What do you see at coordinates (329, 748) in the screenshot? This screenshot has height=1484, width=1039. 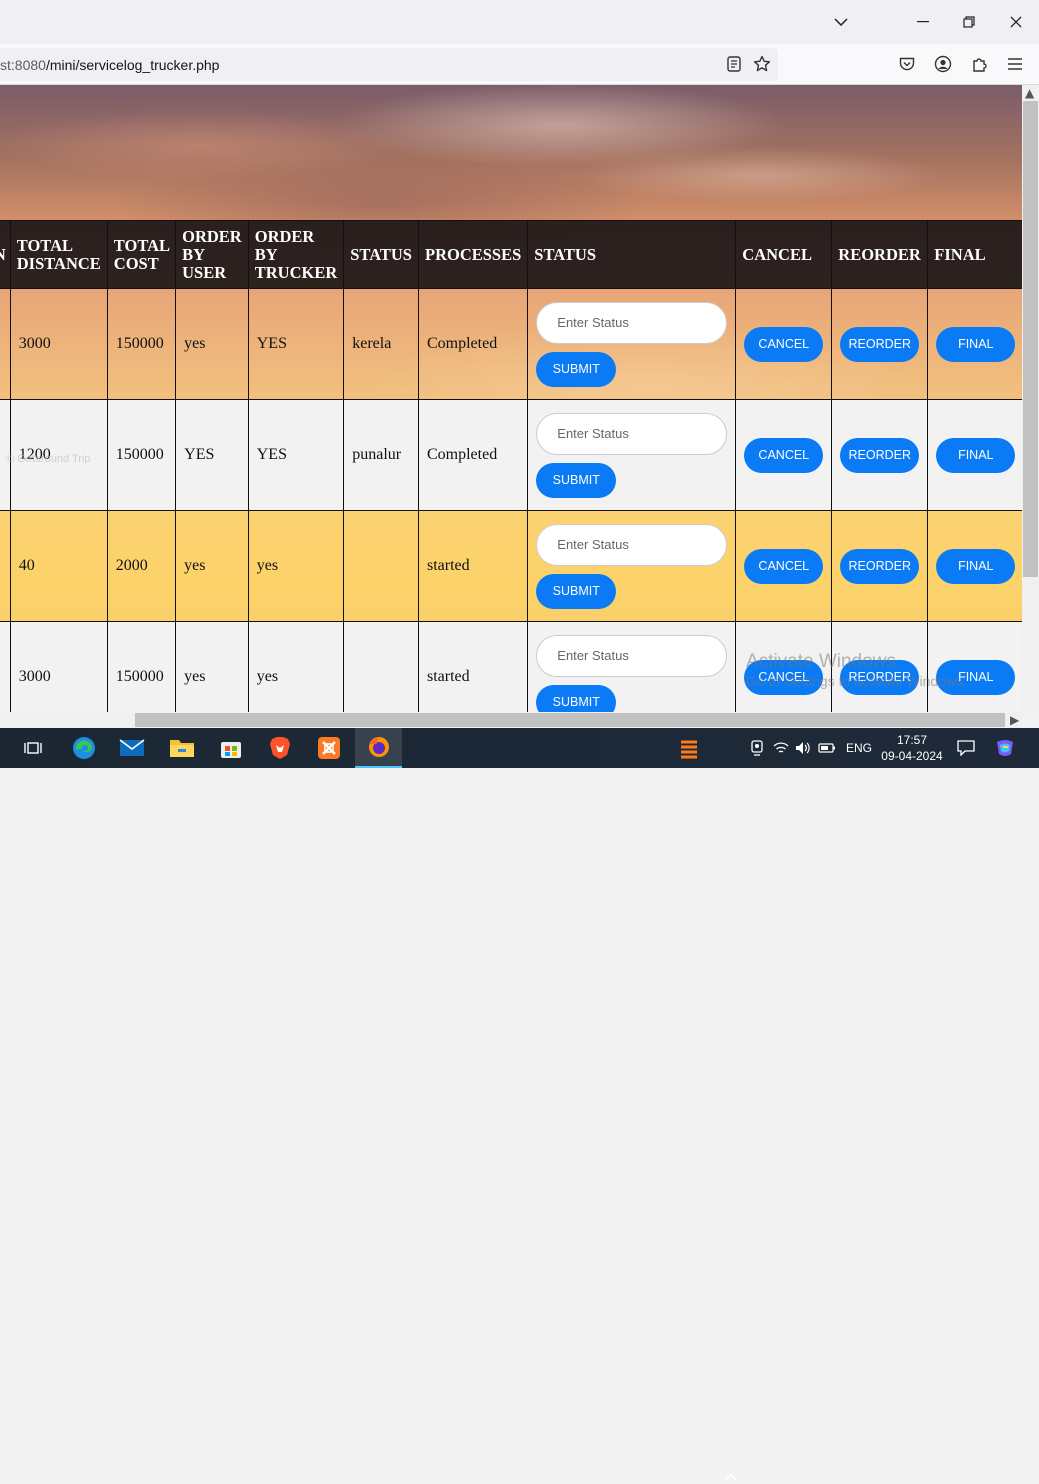 I see `xampp-icon` at bounding box center [329, 748].